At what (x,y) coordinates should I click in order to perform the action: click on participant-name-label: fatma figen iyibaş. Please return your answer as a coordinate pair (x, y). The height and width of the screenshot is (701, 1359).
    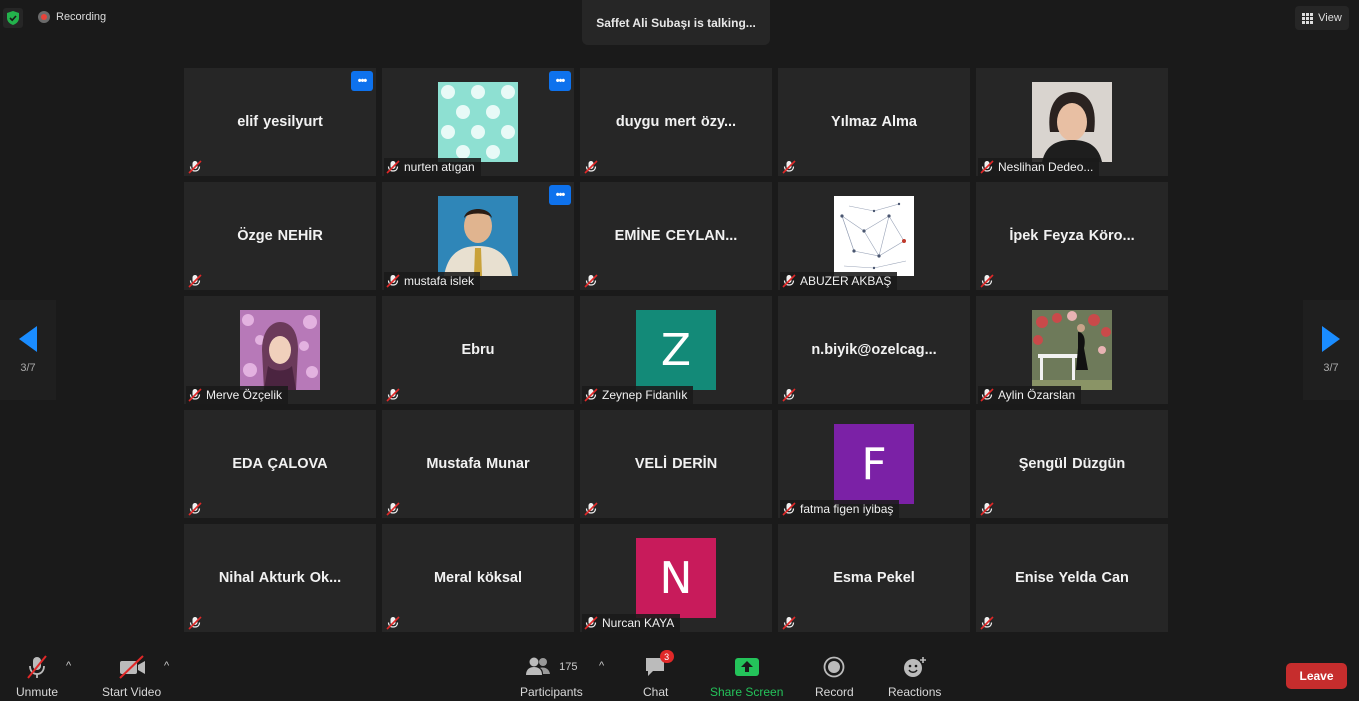
    Looking at the image, I should click on (840, 509).